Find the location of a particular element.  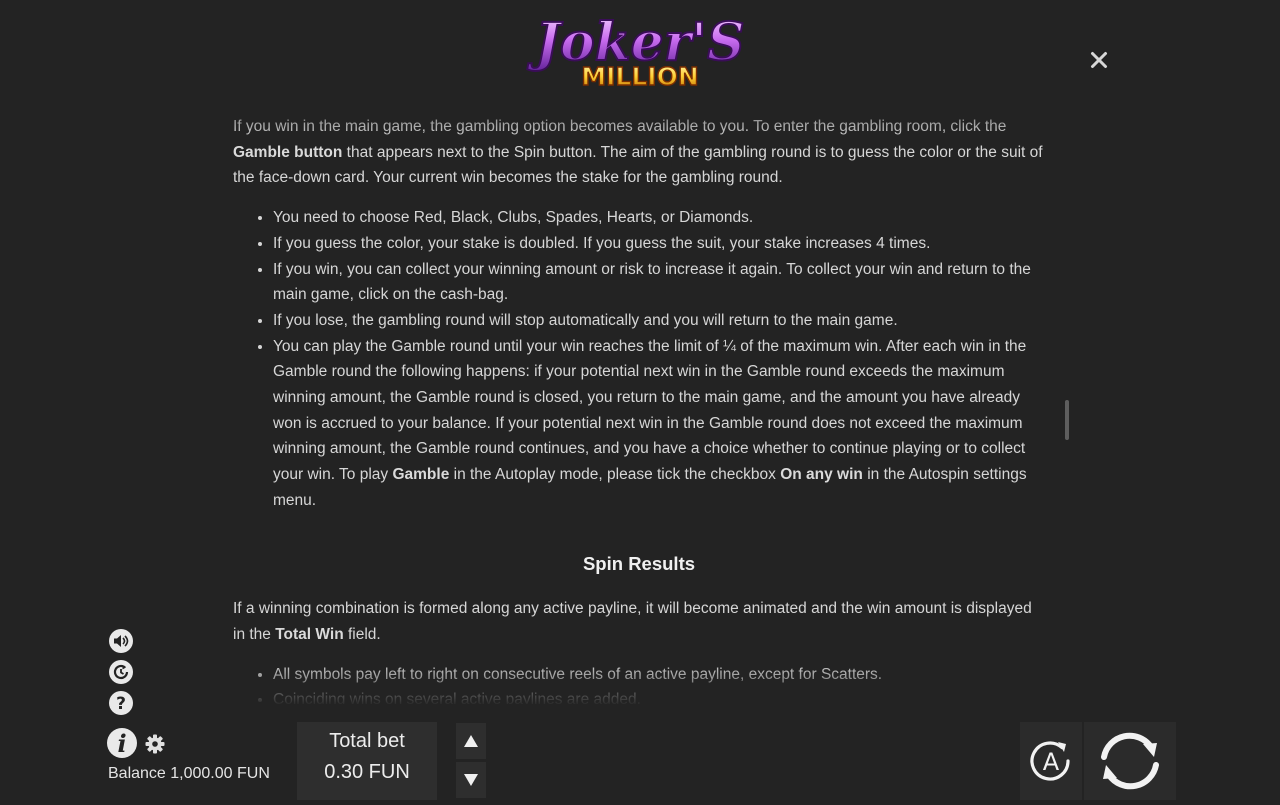

on-any-win-term: On any win is located at coordinates (821, 475).